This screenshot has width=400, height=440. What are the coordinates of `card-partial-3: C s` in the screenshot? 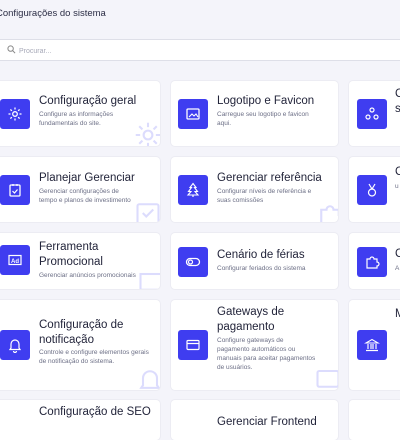 It's located at (374, 113).